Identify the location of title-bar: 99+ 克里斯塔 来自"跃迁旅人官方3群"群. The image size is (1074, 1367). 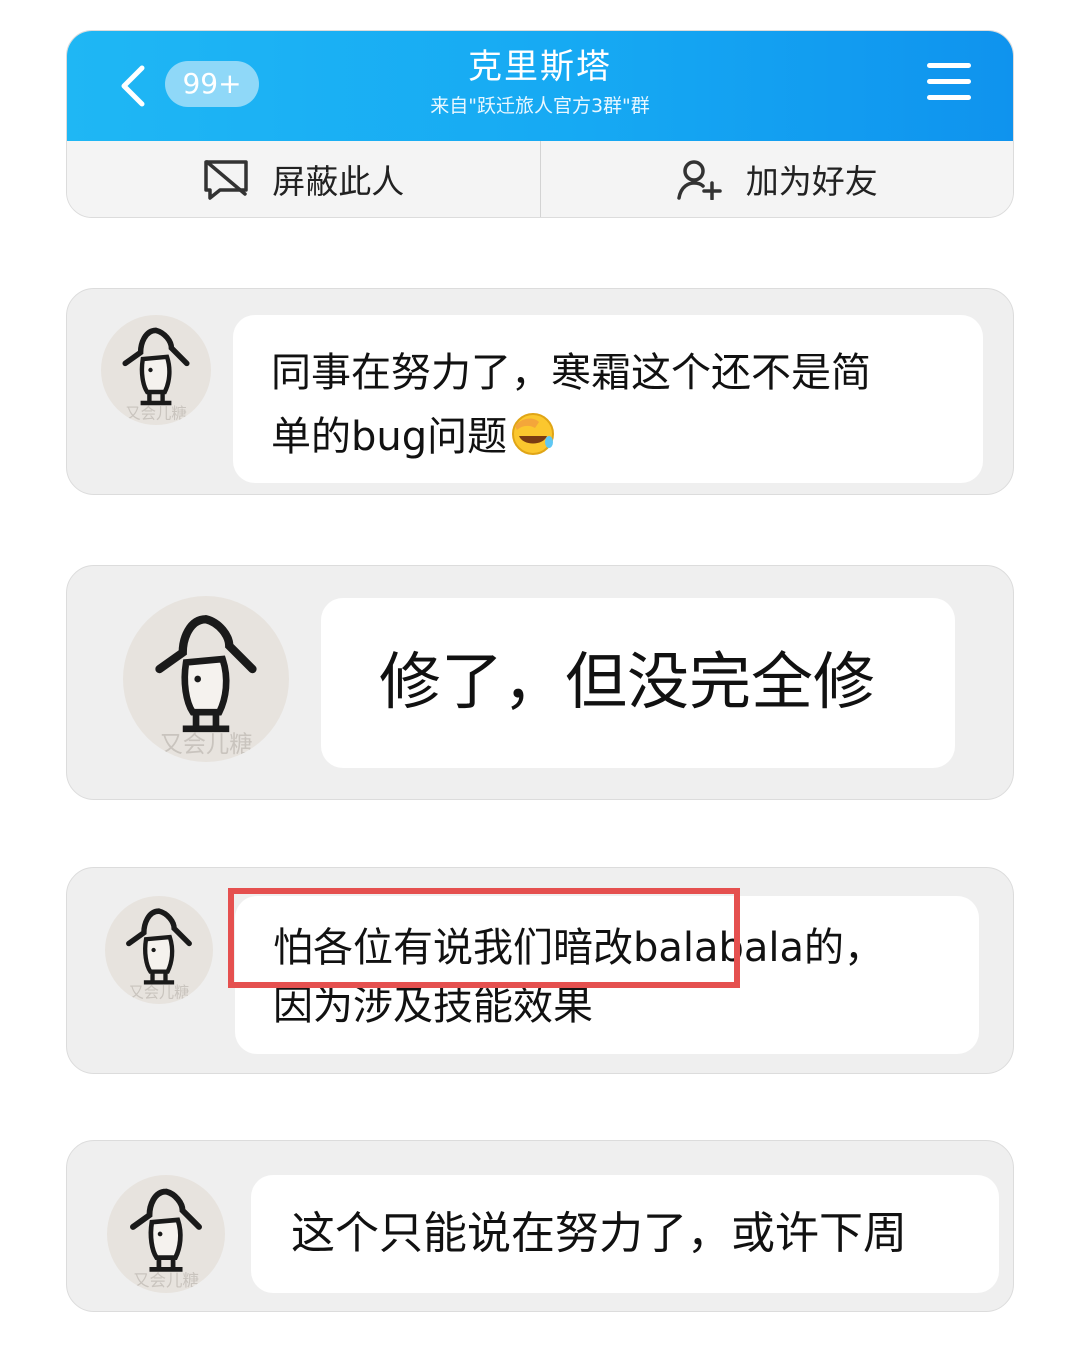
(540, 86).